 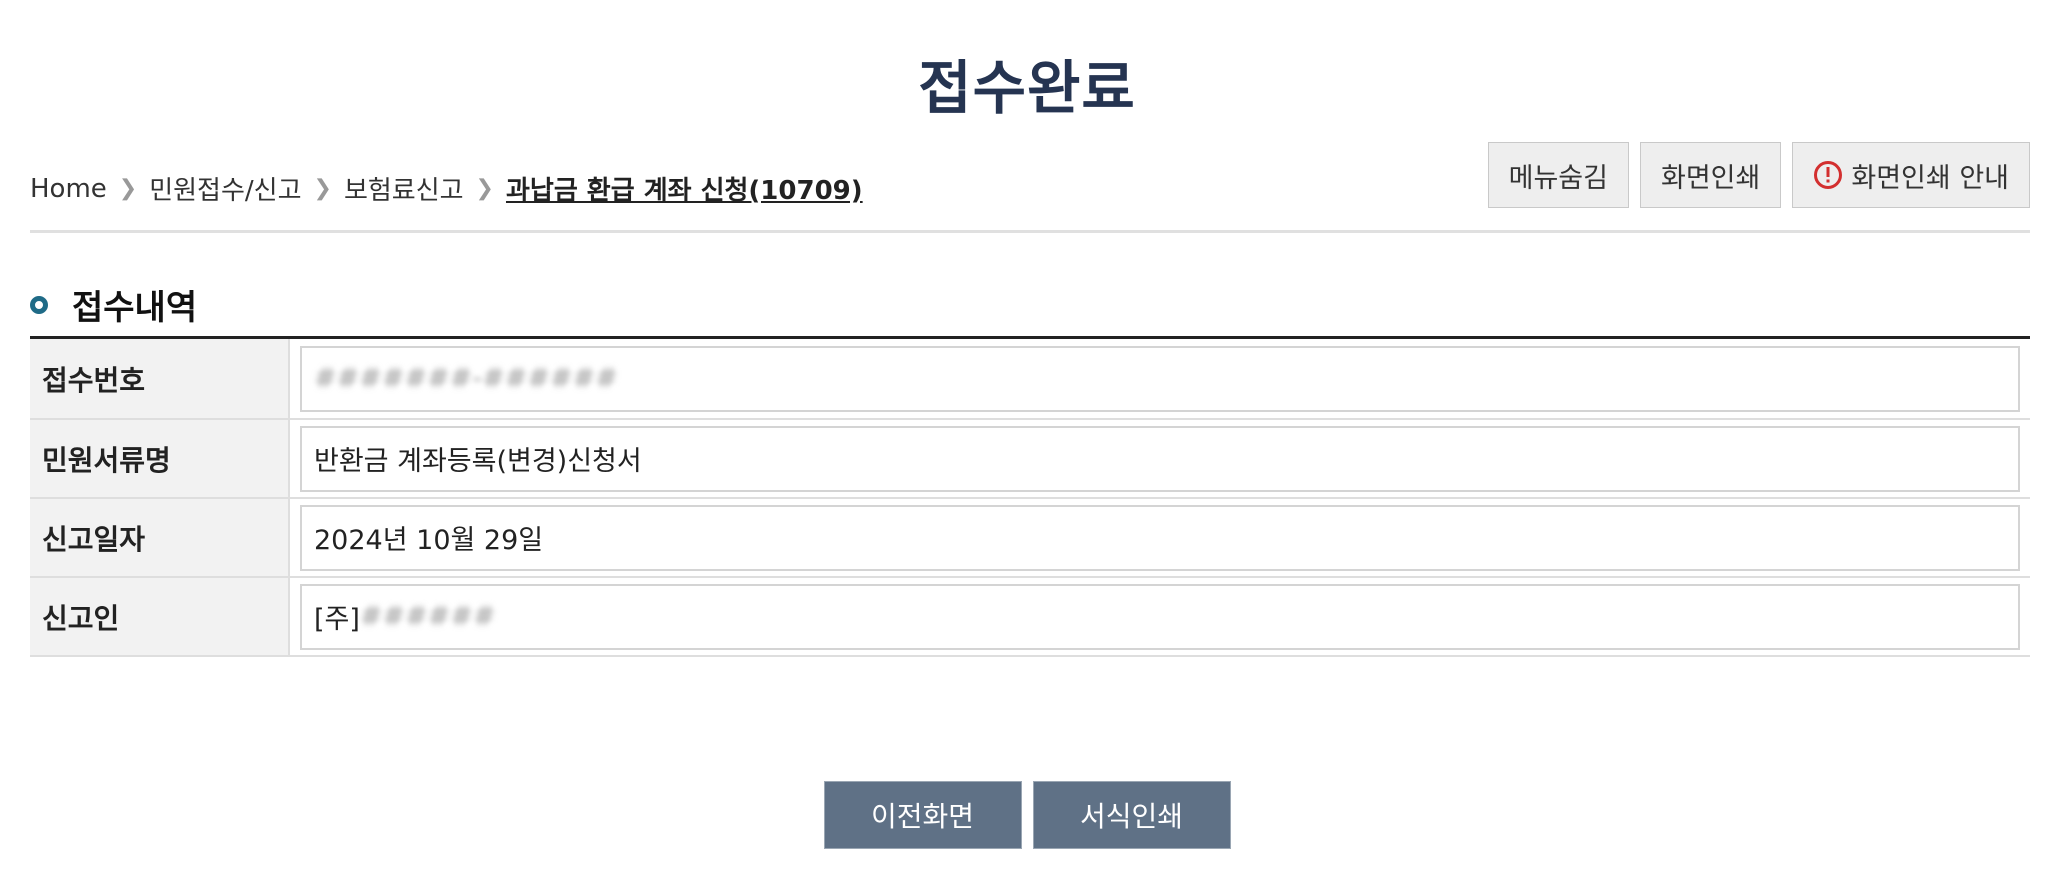 What do you see at coordinates (1027, 88) in the screenshot?
I see `page-title: 접수완료` at bounding box center [1027, 88].